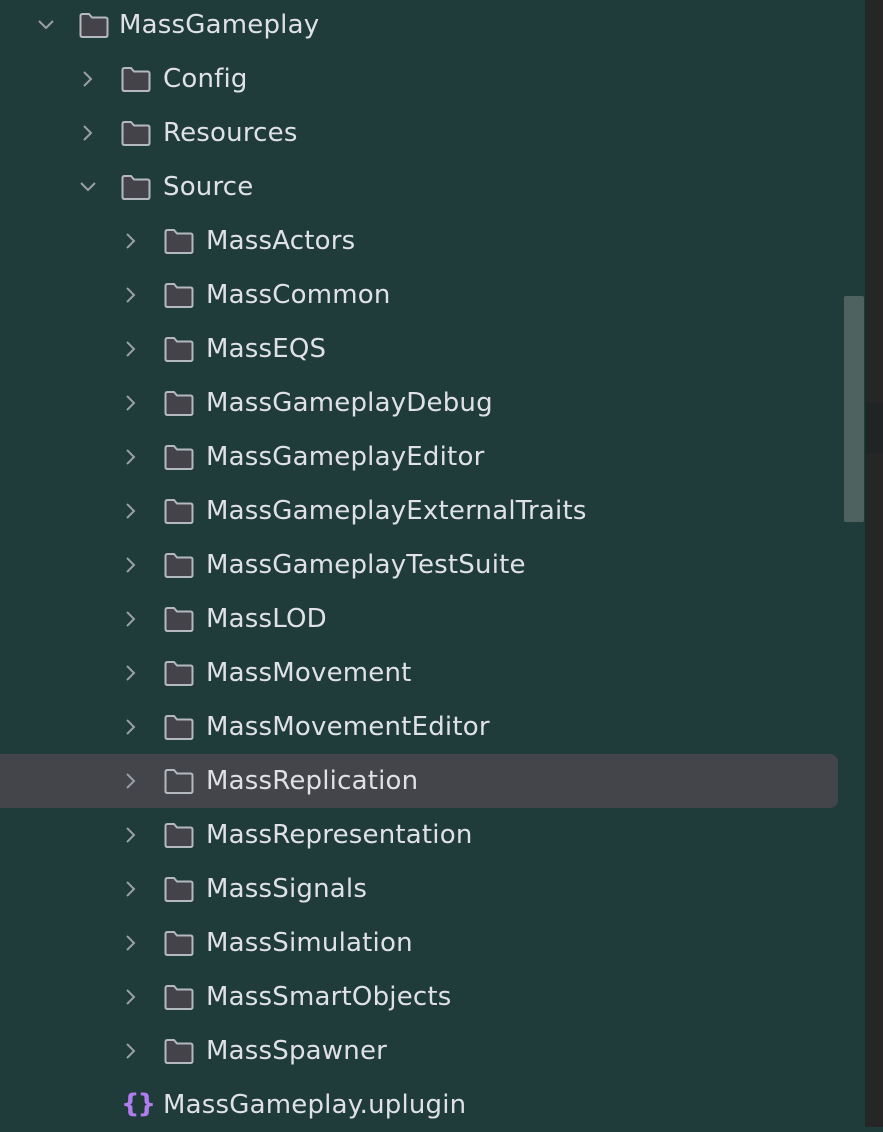  What do you see at coordinates (281, 241) in the screenshot?
I see `tree-item-label: MassActors` at bounding box center [281, 241].